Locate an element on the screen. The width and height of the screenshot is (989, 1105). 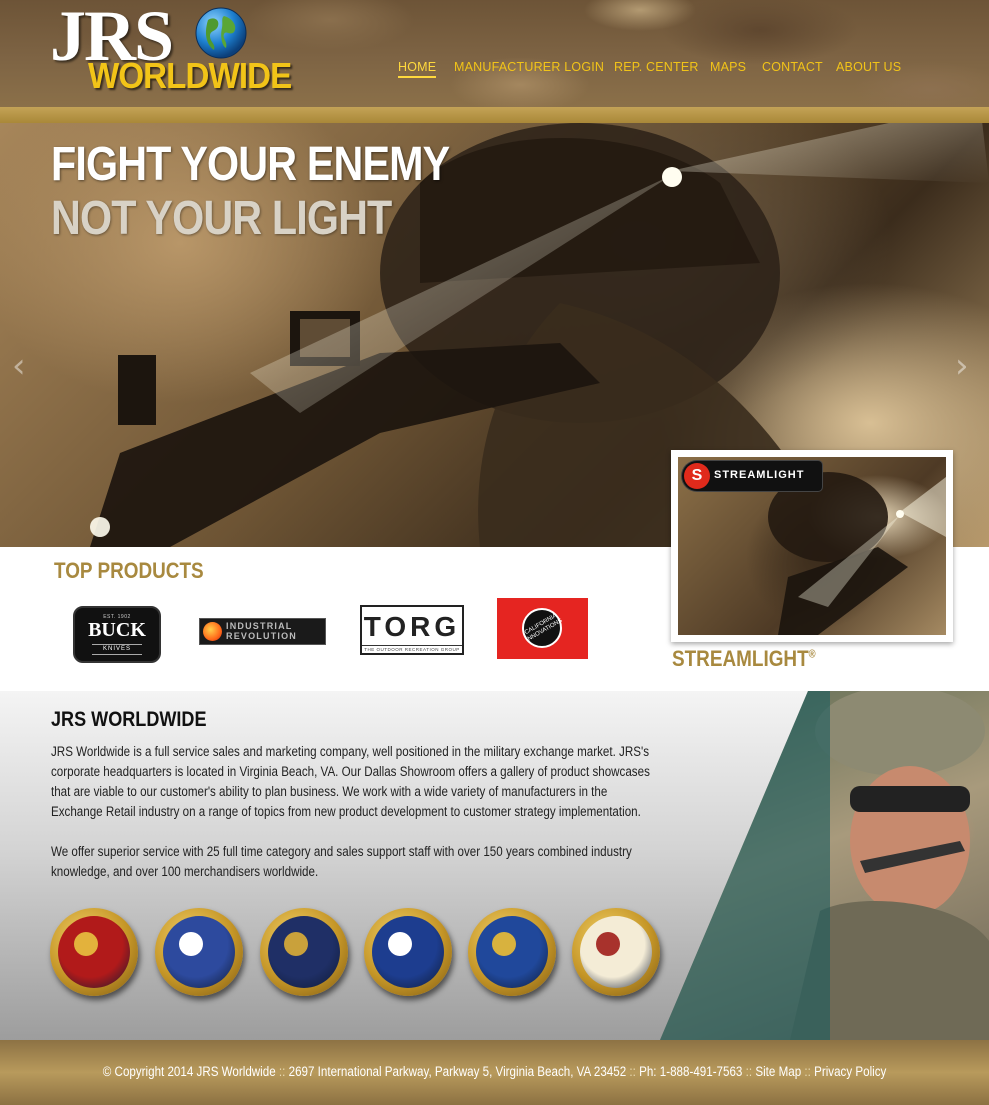
buck-sub-text: KNIVES is located at coordinates (117, 649).